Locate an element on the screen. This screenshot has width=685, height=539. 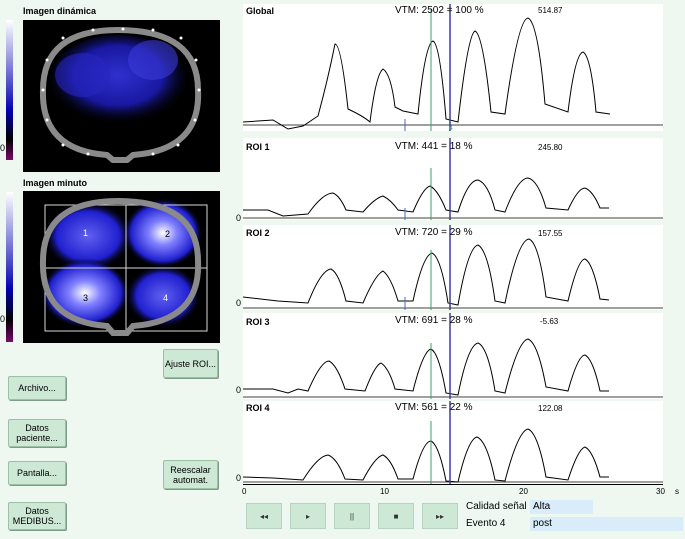
roi3-value: -5.63 is located at coordinates (549, 321).